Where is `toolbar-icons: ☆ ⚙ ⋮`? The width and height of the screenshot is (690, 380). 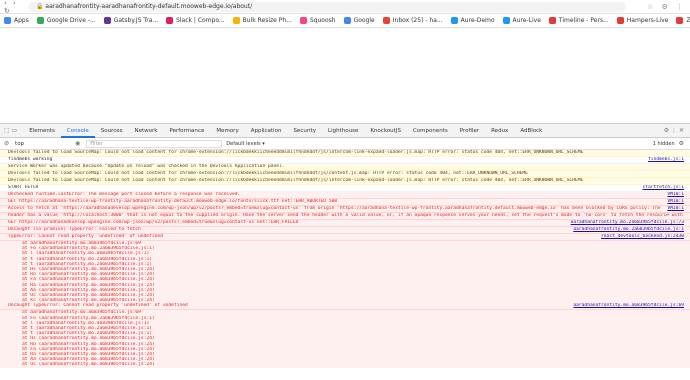 toolbar-icons: ☆ ⚙ ⋮ is located at coordinates (656, 7).